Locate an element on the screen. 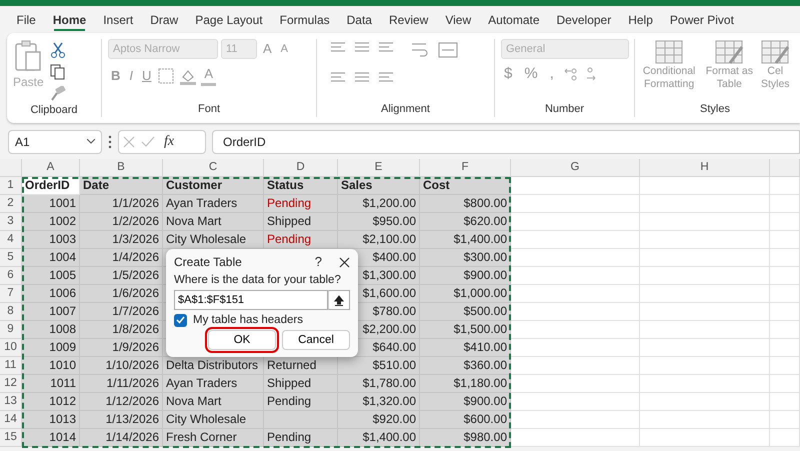 The width and height of the screenshot is (800, 451). row-header: 15 is located at coordinates (11, 438).